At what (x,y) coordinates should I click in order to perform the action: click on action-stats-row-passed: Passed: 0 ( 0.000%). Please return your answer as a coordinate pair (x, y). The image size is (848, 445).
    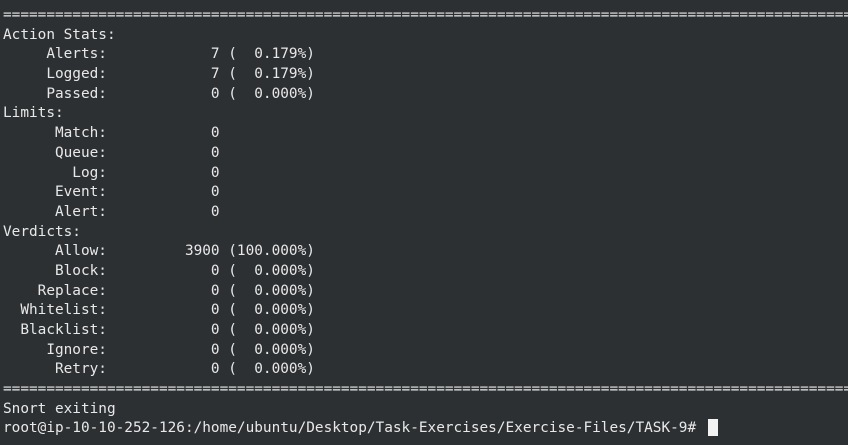
    Looking at the image, I should click on (159, 93).